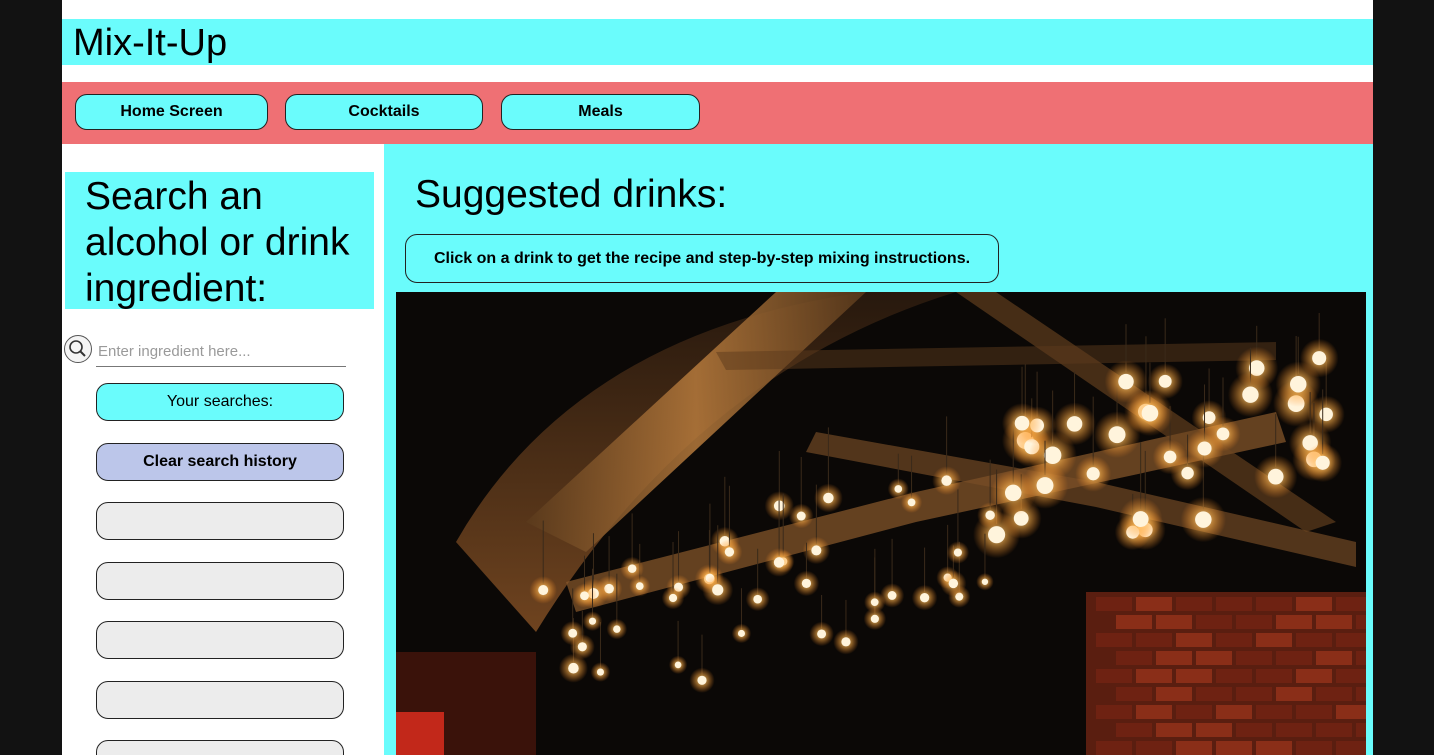 This screenshot has height=755, width=1434. What do you see at coordinates (220, 402) in the screenshot?
I see `your-searches-button: Your searches:` at bounding box center [220, 402].